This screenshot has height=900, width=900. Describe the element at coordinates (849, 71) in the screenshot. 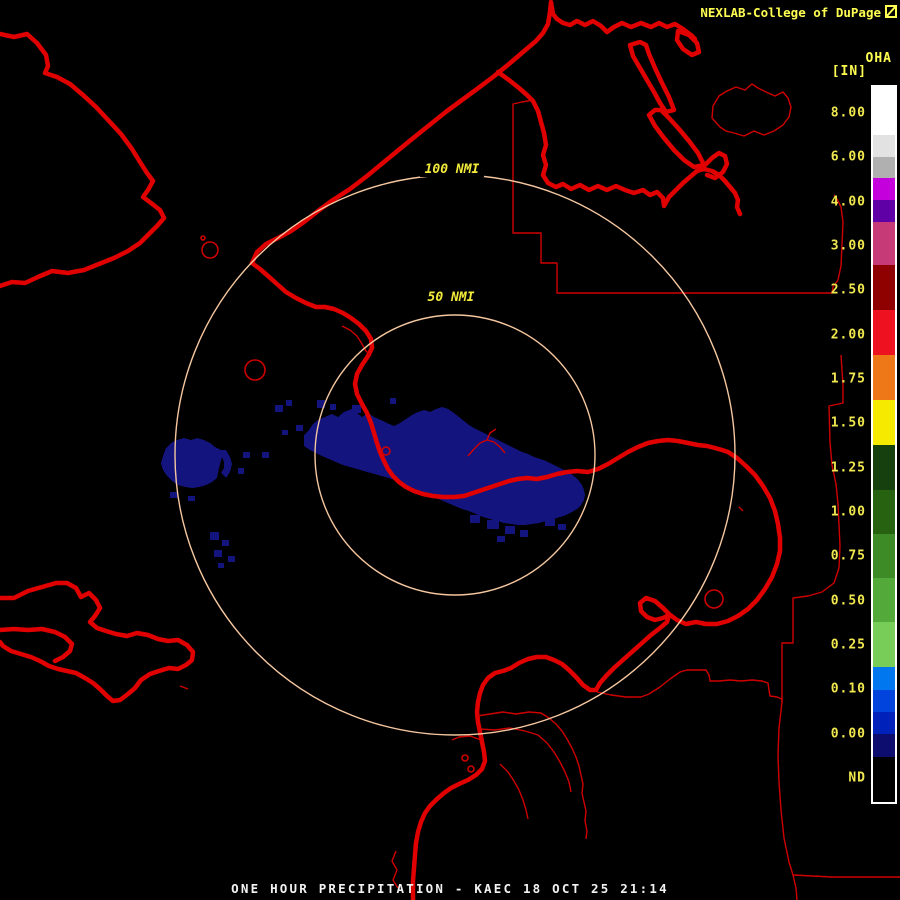

I see `units-label: [IN]` at that location.